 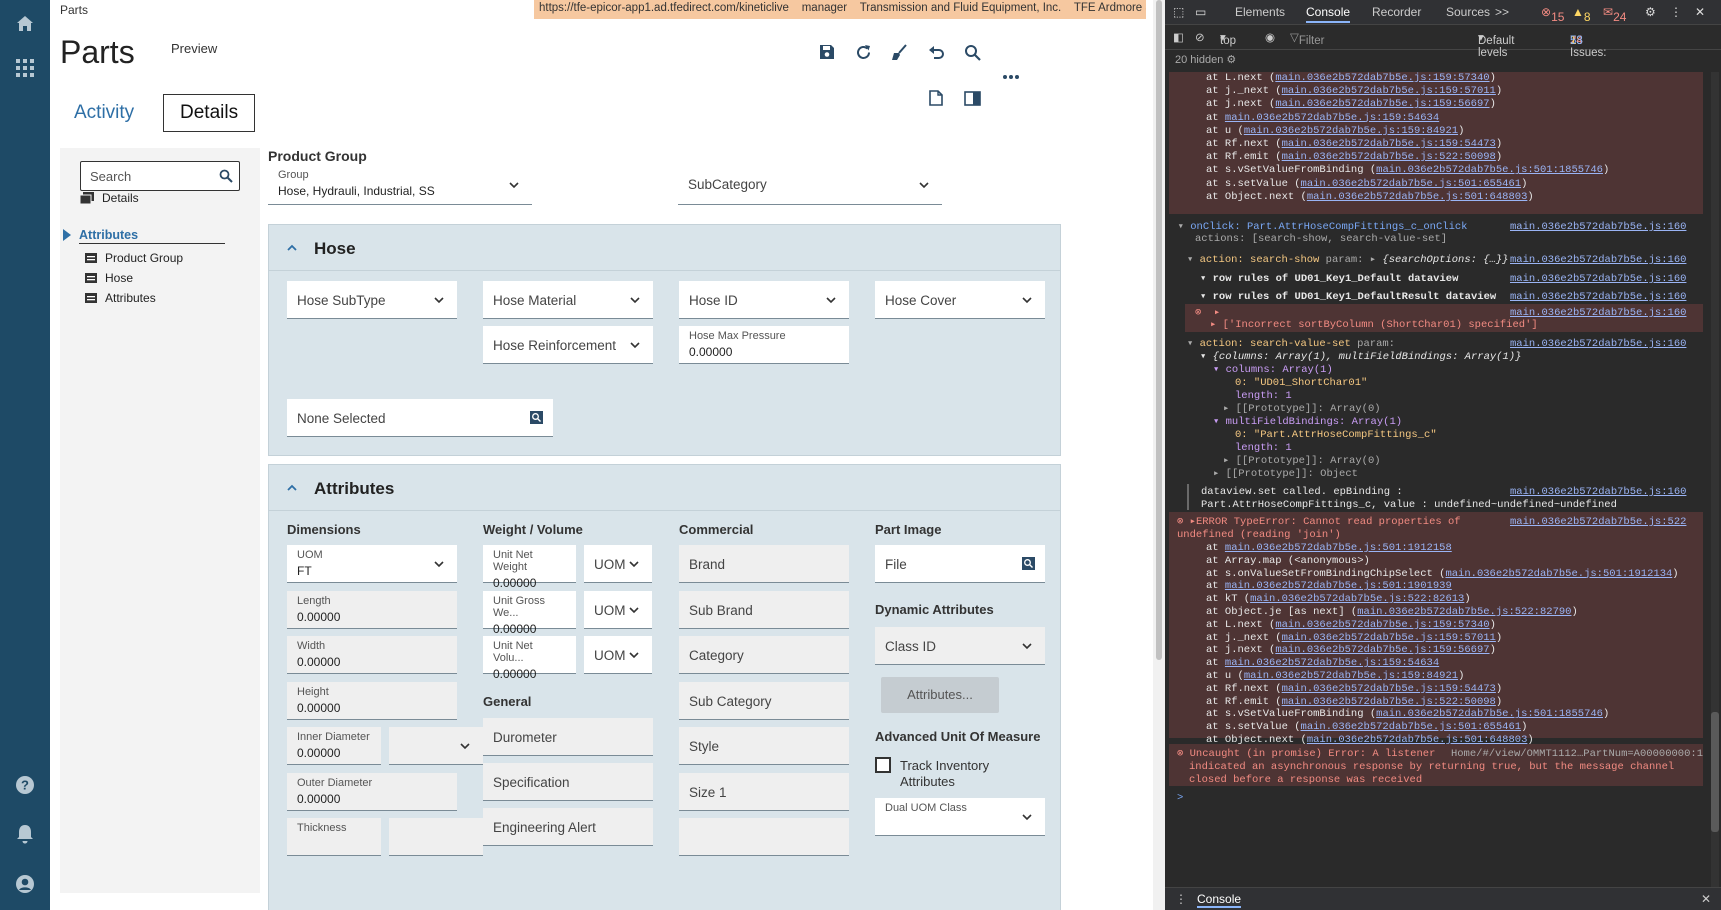 I want to click on brand-field: Brand, so click(x=764, y=564).